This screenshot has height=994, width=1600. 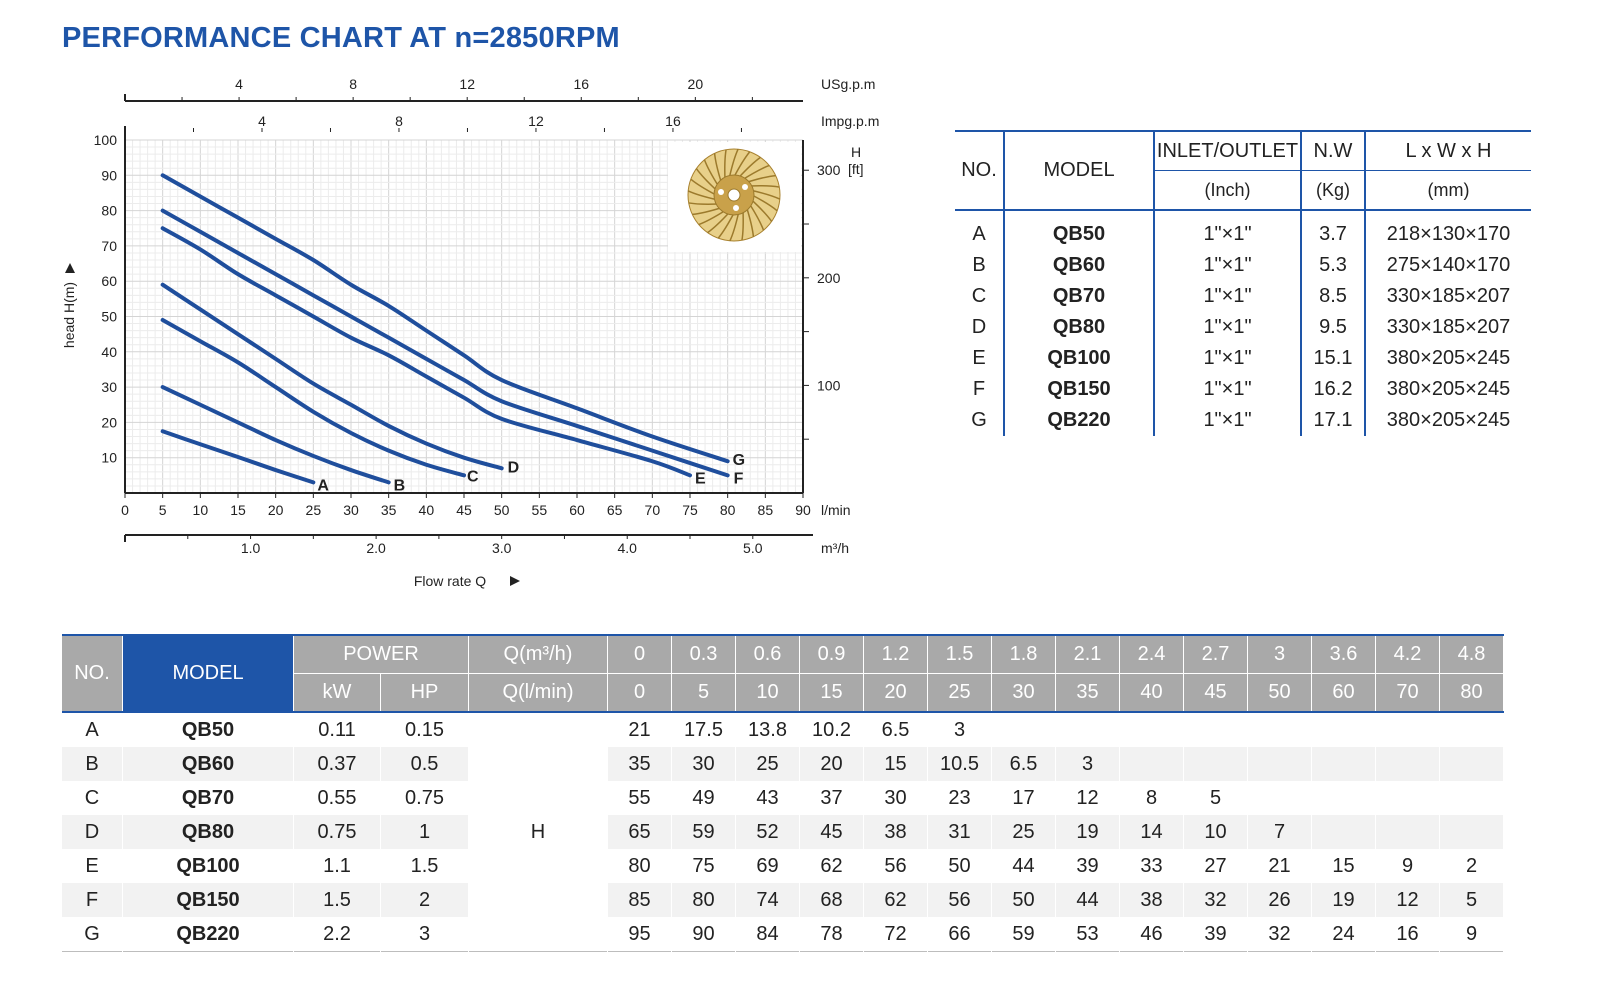 What do you see at coordinates (767, 764) in the screenshot?
I see `perf-cell-h-value: 25` at bounding box center [767, 764].